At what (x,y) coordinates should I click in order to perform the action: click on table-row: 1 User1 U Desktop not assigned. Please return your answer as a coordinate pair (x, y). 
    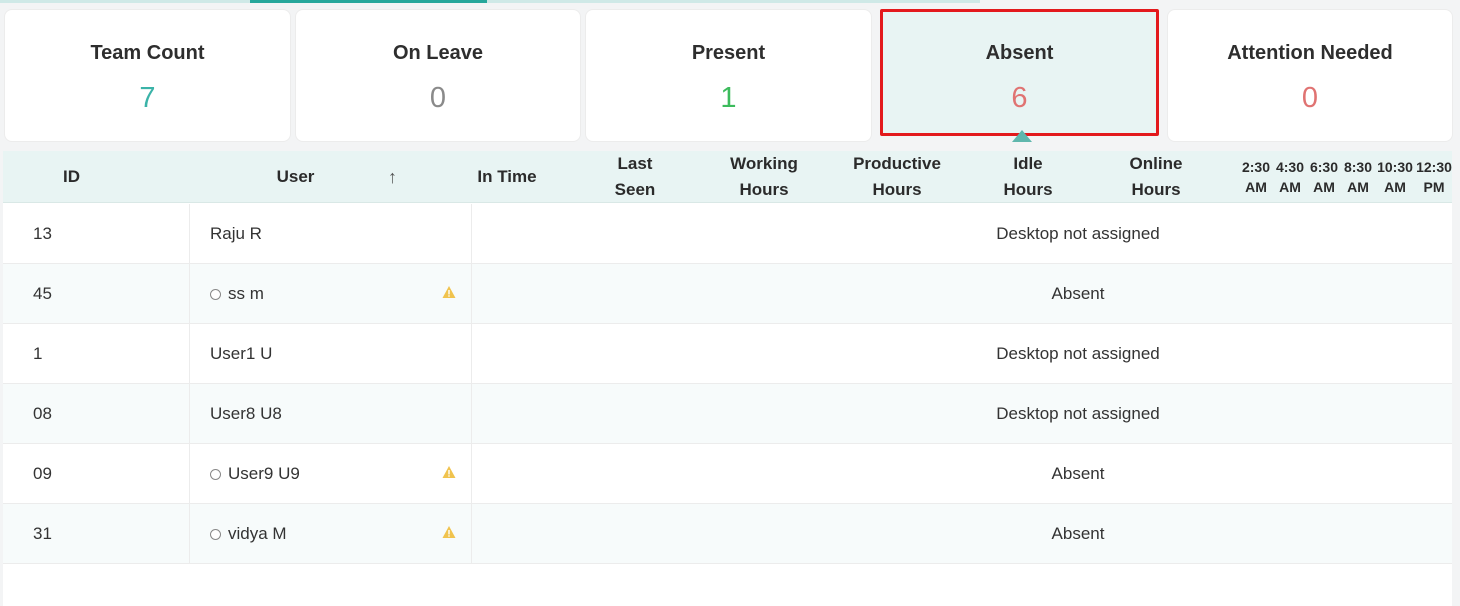
    Looking at the image, I should click on (727, 354).